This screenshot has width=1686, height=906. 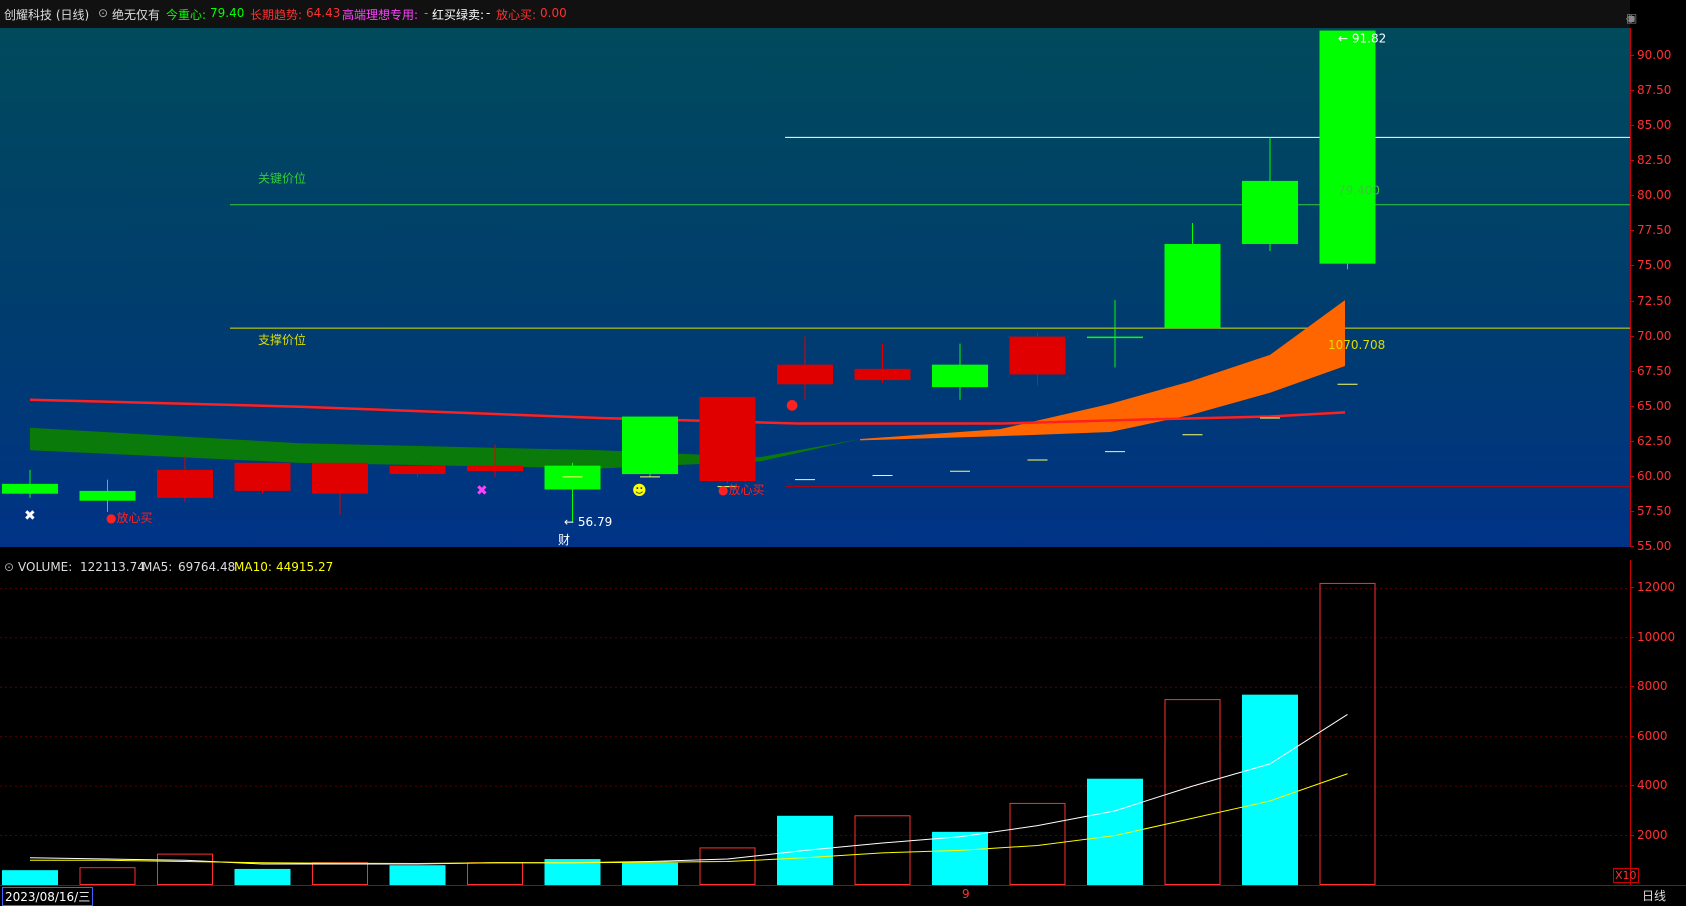 What do you see at coordinates (1650, 546) in the screenshot?
I see `price-tick: 55.00` at bounding box center [1650, 546].